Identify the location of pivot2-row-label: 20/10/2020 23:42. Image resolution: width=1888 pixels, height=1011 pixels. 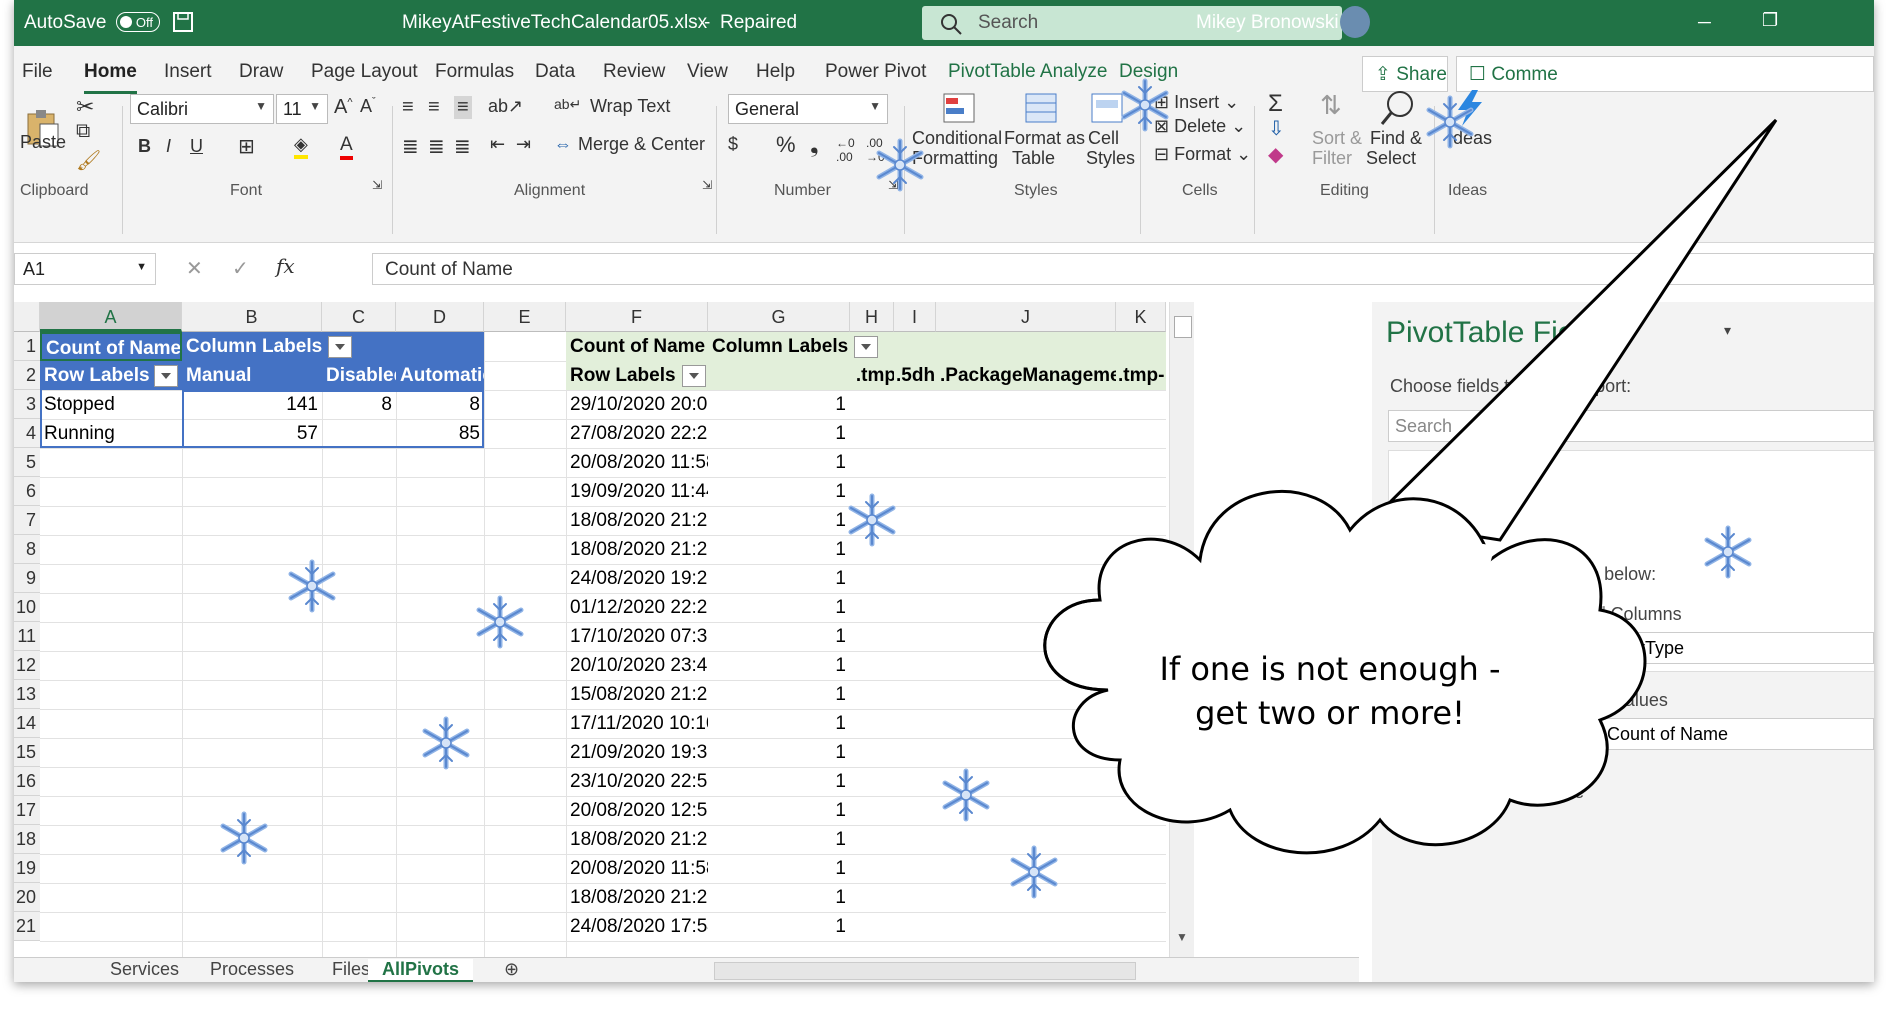
(637, 665).